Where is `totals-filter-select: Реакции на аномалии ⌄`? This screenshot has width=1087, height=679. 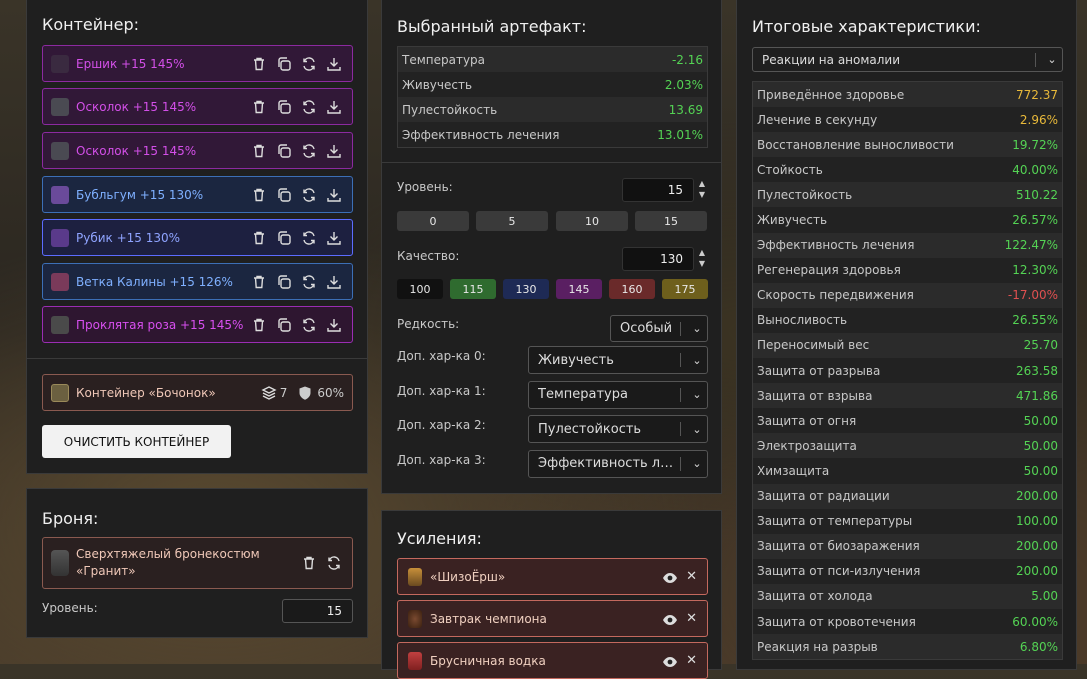
totals-filter-select: Реакции на аномалии ⌄ is located at coordinates (907, 59).